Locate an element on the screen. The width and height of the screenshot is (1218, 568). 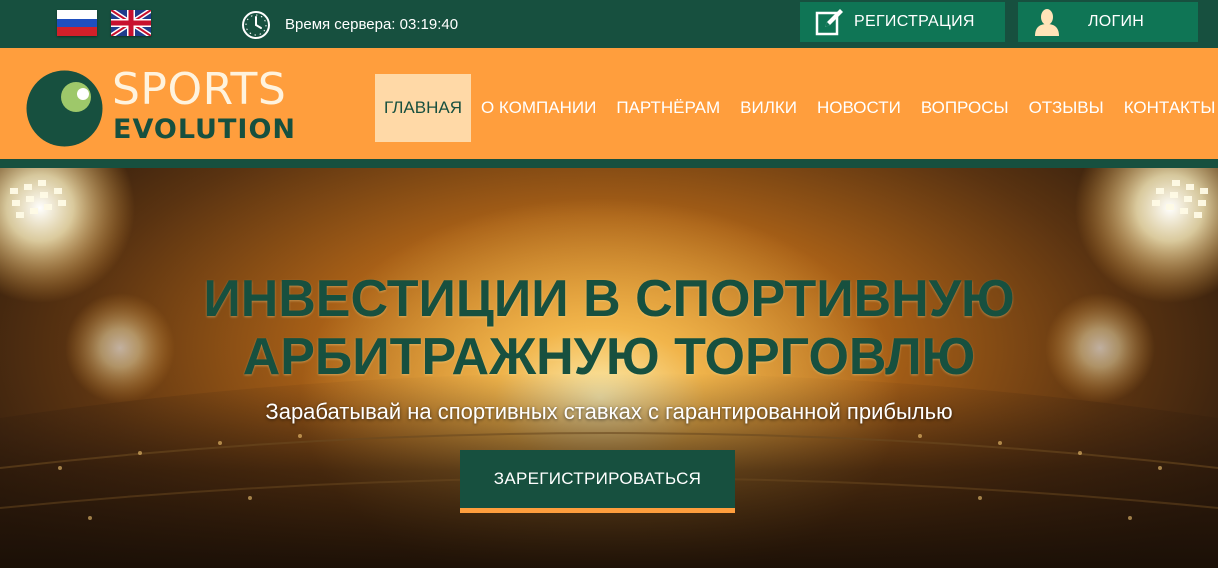
server-time-value: 03:19:40 is located at coordinates (429, 24).